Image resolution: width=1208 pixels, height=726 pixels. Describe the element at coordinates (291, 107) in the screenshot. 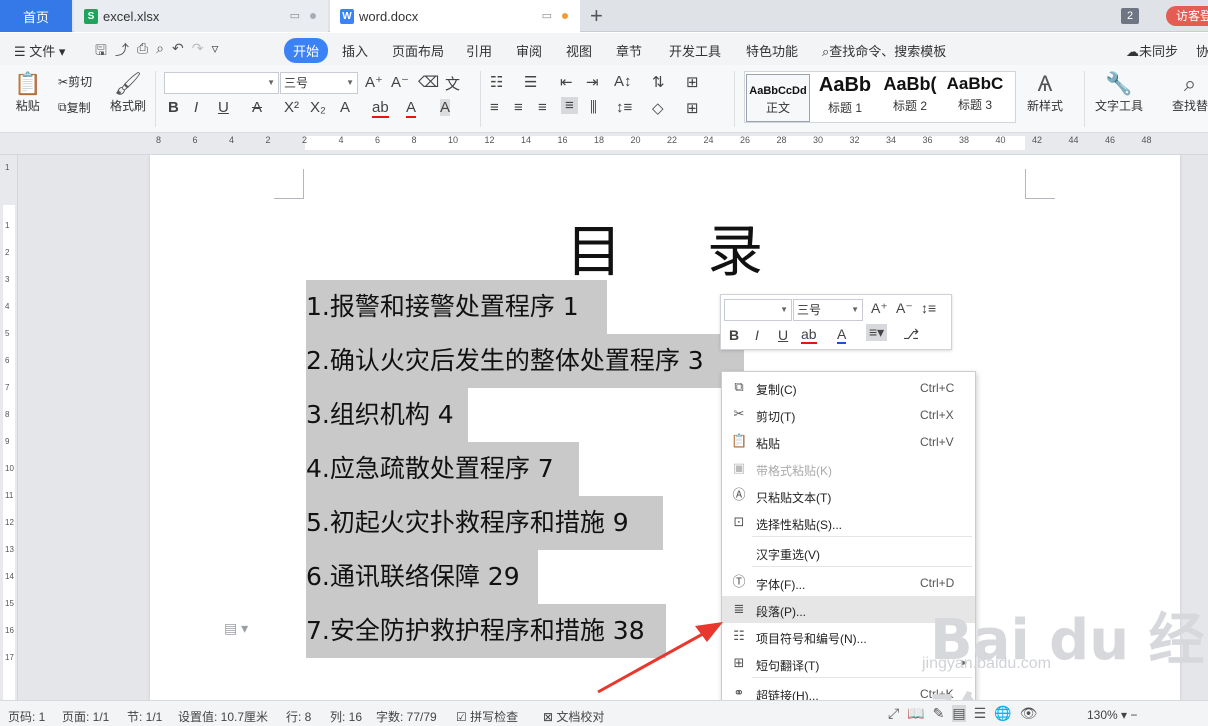

I see `superscript-icon: X²` at that location.